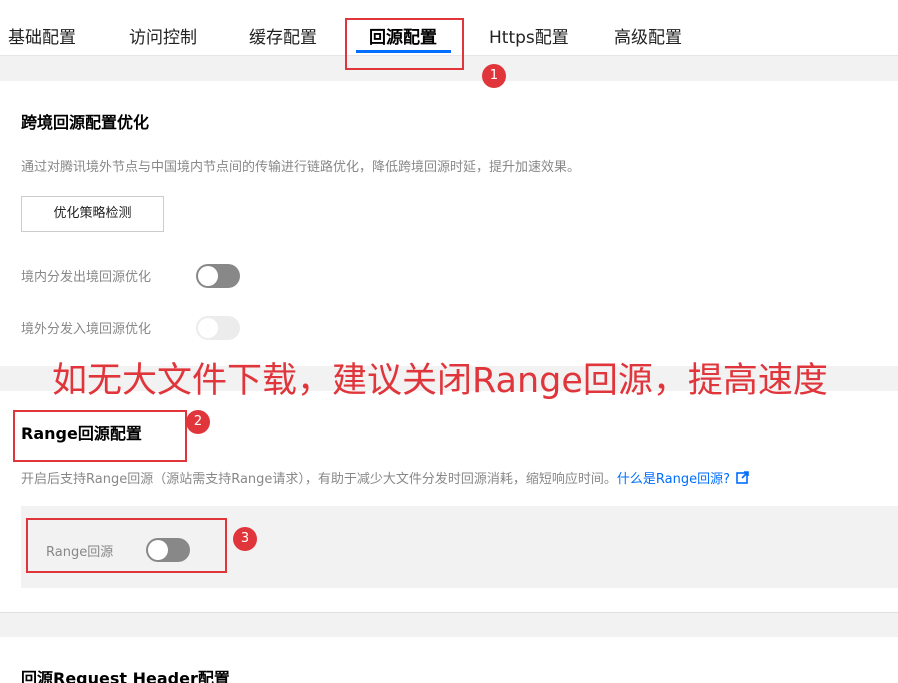  Describe the element at coordinates (742, 479) in the screenshot. I see `external-link-icon` at that location.